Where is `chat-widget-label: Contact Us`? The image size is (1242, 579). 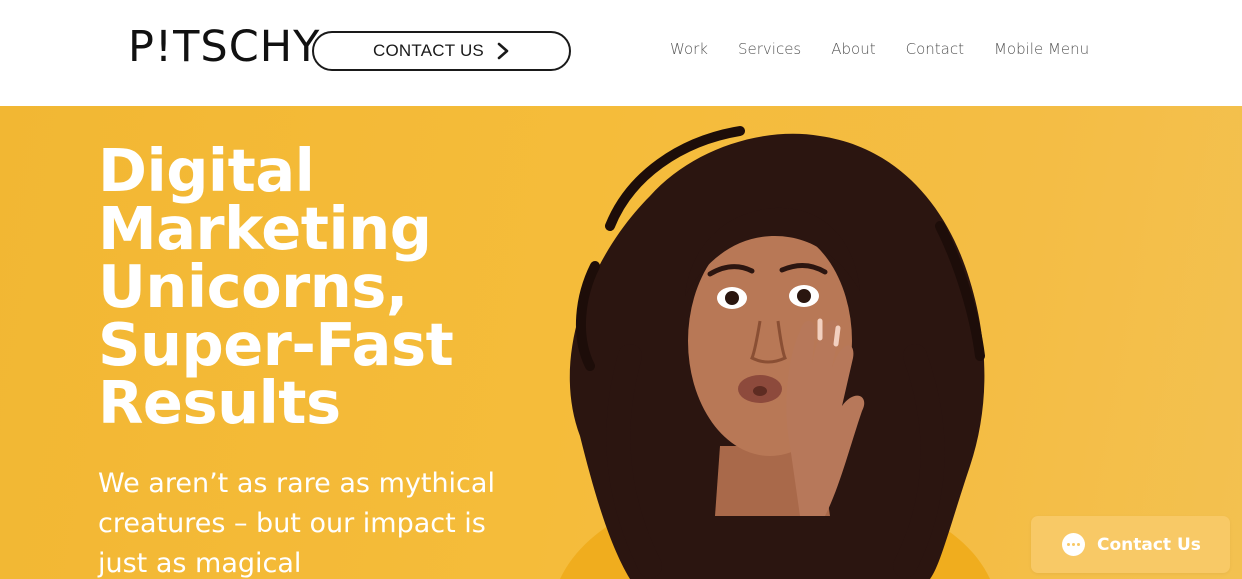 chat-widget-label: Contact Us is located at coordinates (1149, 544).